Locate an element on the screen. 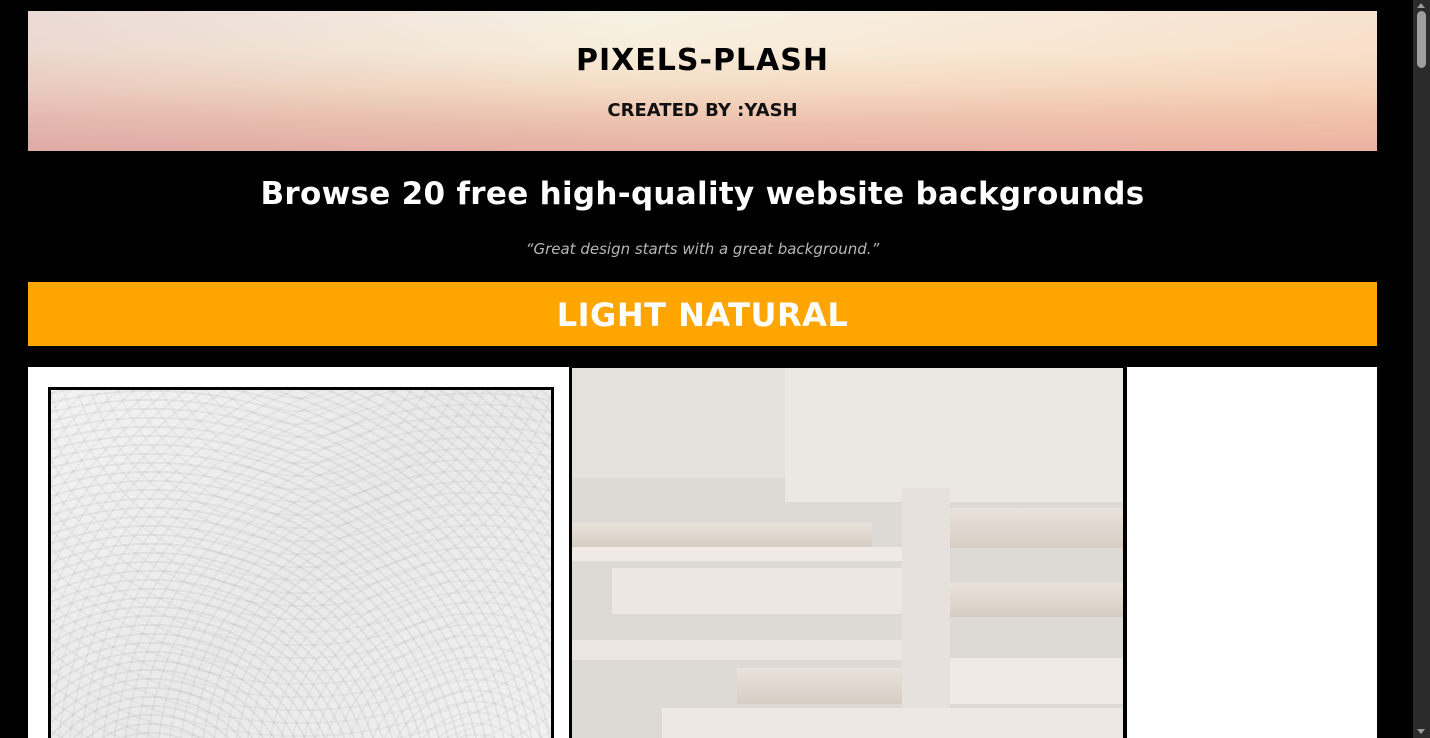 This screenshot has width=1430, height=738. gallery-divider is located at coordinates (1125, 552).